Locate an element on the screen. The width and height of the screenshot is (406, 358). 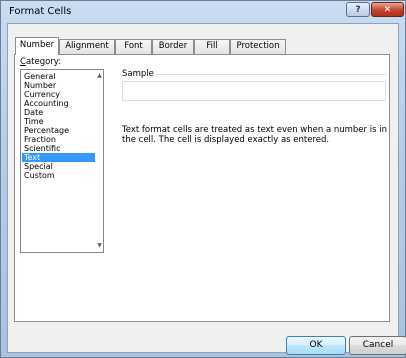
category-item-special: Special is located at coordinates (58, 166).